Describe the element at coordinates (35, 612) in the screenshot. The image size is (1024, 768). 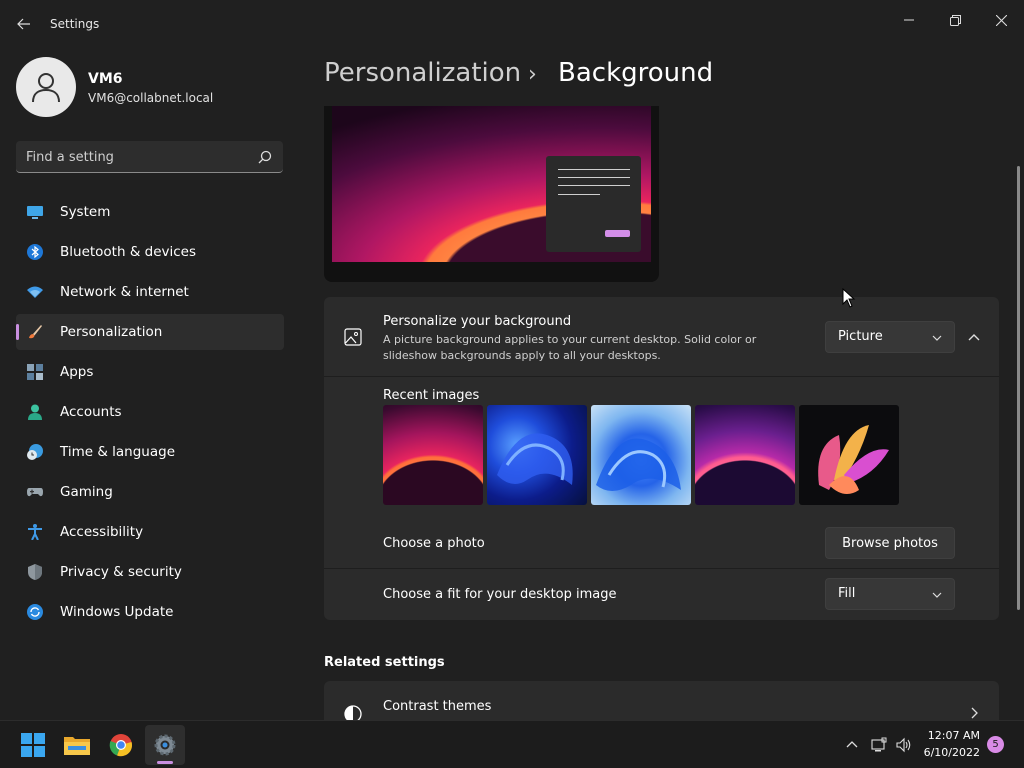
I see `update-icon` at that location.